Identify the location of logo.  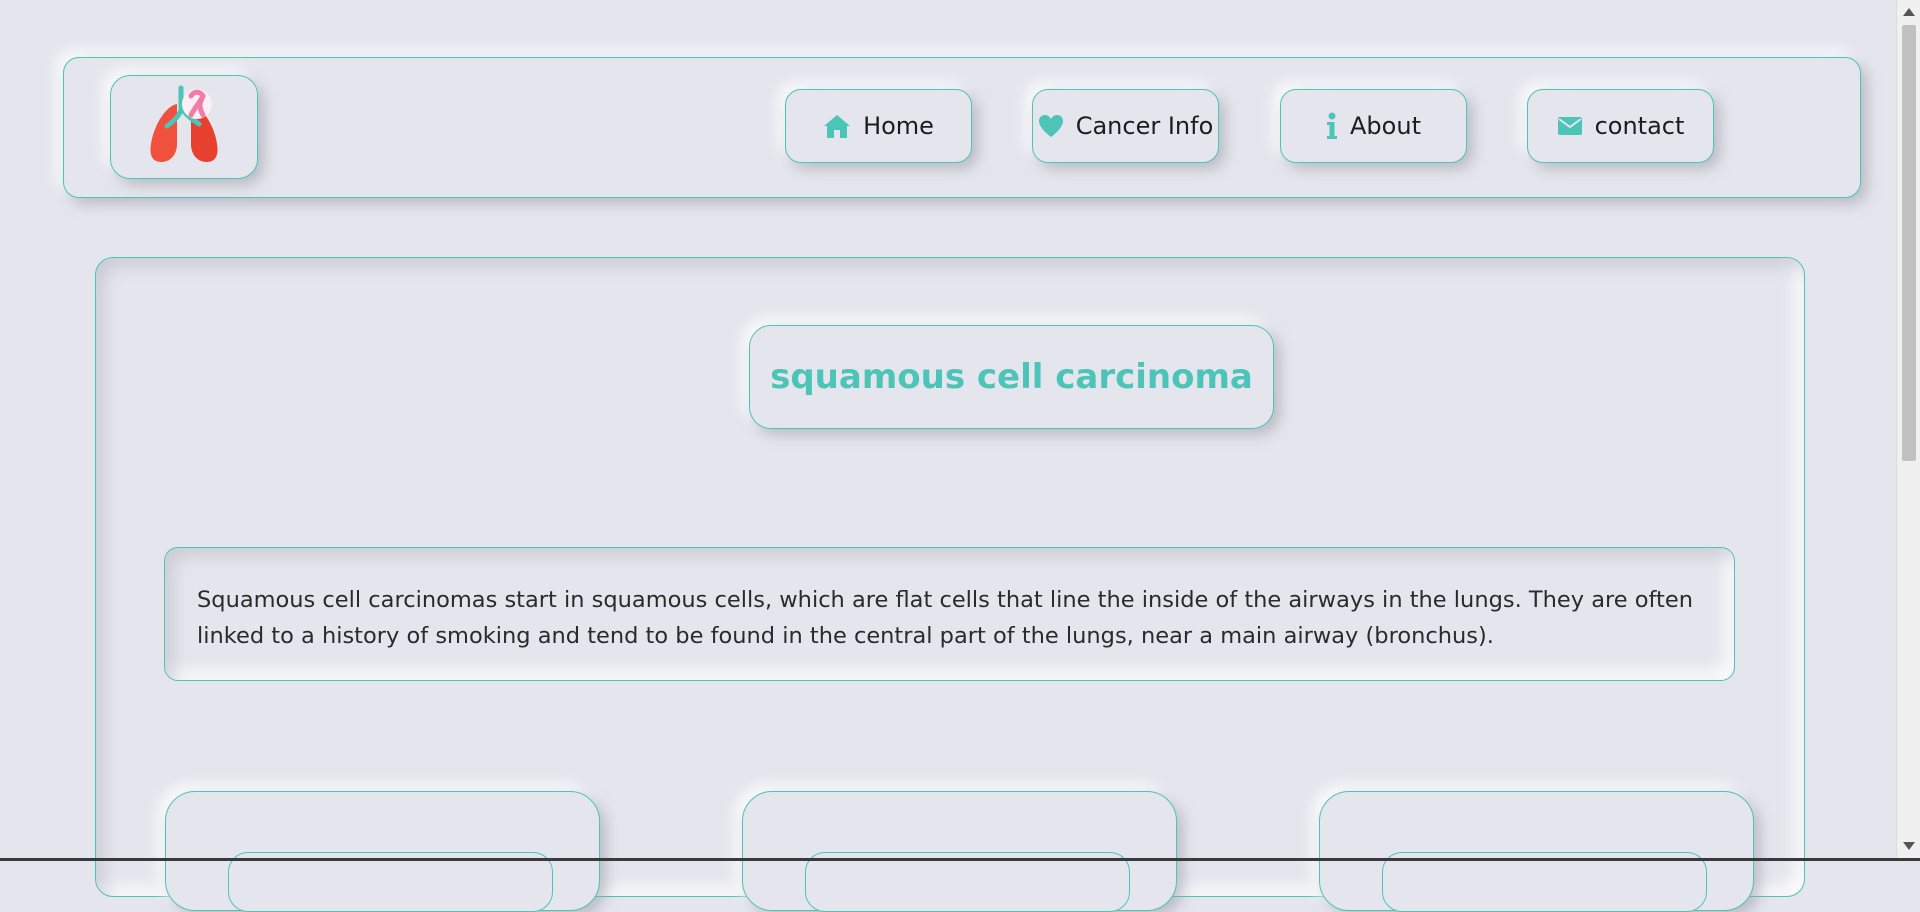
(184, 127).